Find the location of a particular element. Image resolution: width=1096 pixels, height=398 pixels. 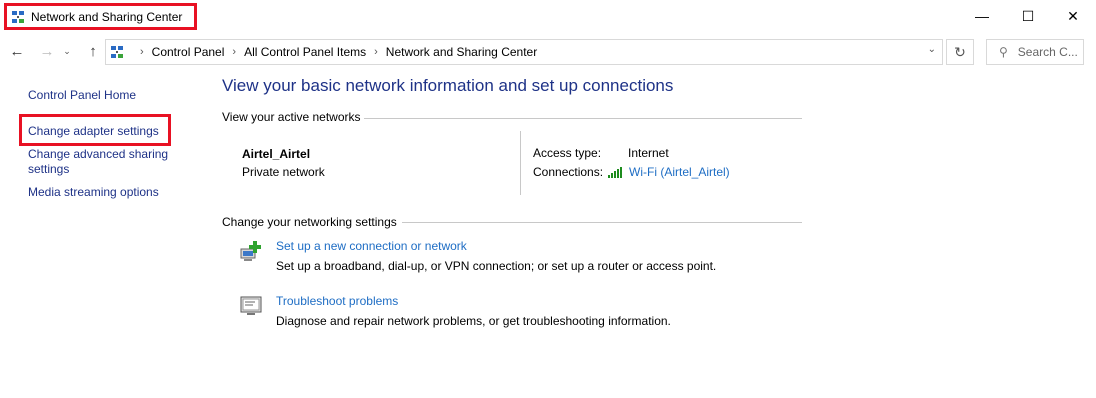

network-setup-icon is located at coordinates (252, 250).